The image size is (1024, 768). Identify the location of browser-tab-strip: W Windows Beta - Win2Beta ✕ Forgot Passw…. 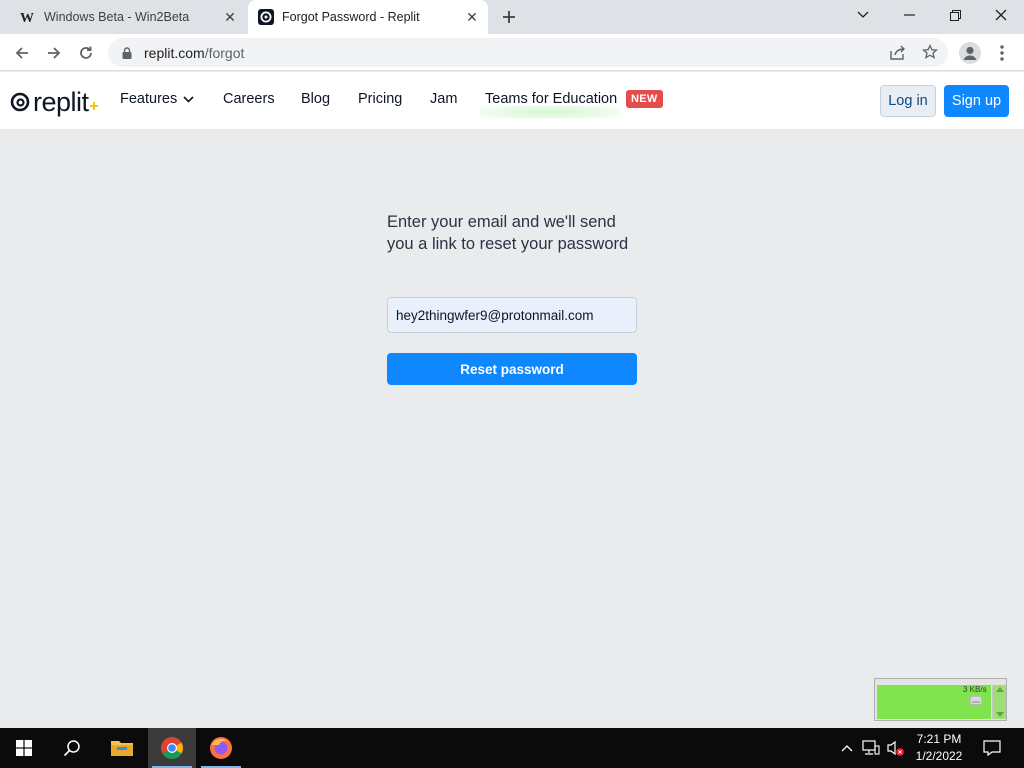
(512, 17).